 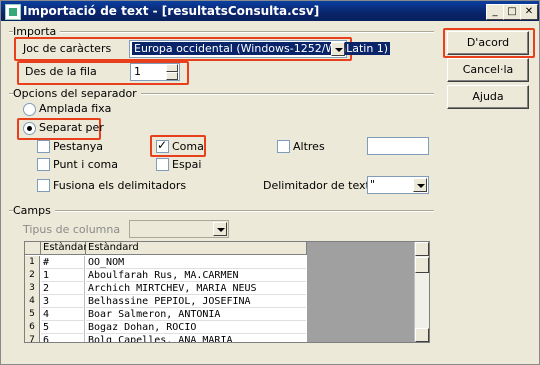 I want to click on semicolon-label: Punt i coma, so click(x=85, y=164).